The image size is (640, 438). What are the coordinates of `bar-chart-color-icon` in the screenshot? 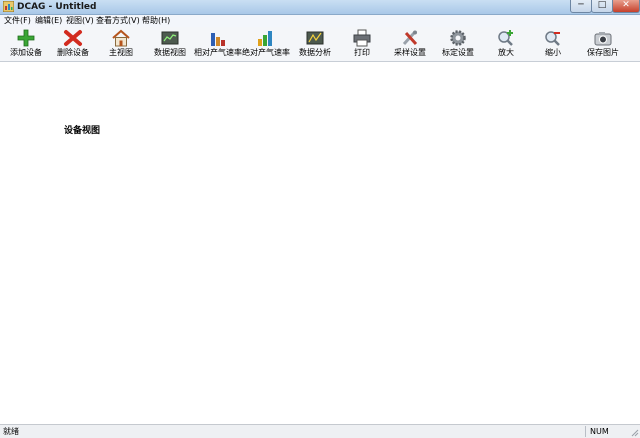 It's located at (265, 38).